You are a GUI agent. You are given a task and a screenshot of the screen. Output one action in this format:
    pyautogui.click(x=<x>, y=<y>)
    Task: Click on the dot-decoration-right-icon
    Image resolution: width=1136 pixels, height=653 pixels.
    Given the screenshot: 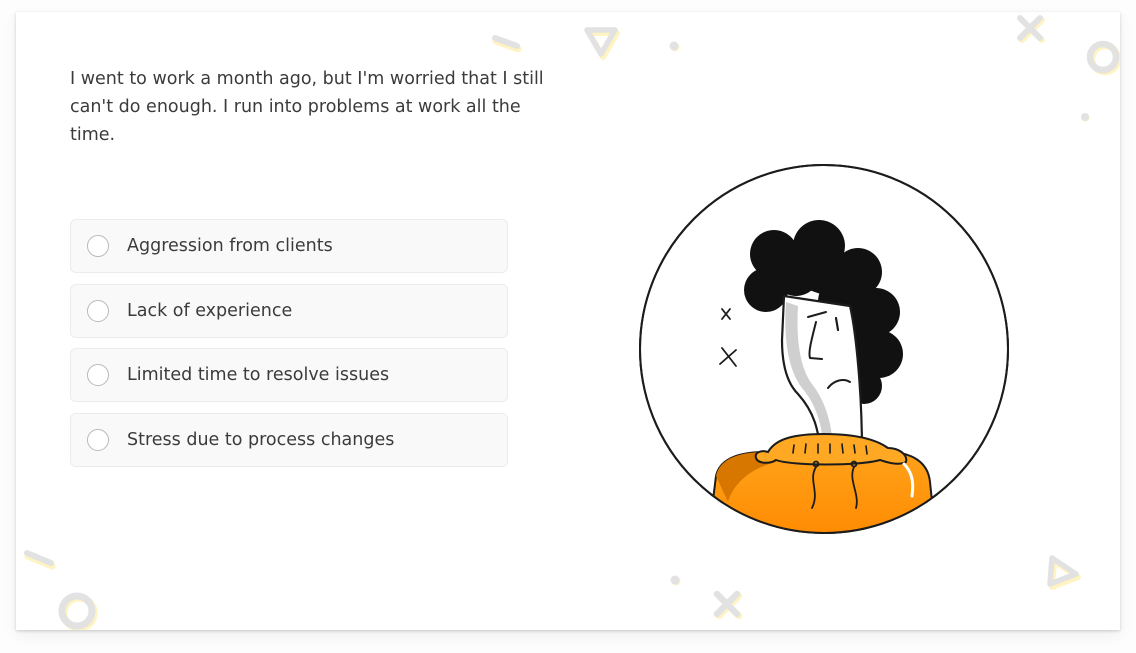 What is the action you would take?
    pyautogui.click(x=1085, y=117)
    